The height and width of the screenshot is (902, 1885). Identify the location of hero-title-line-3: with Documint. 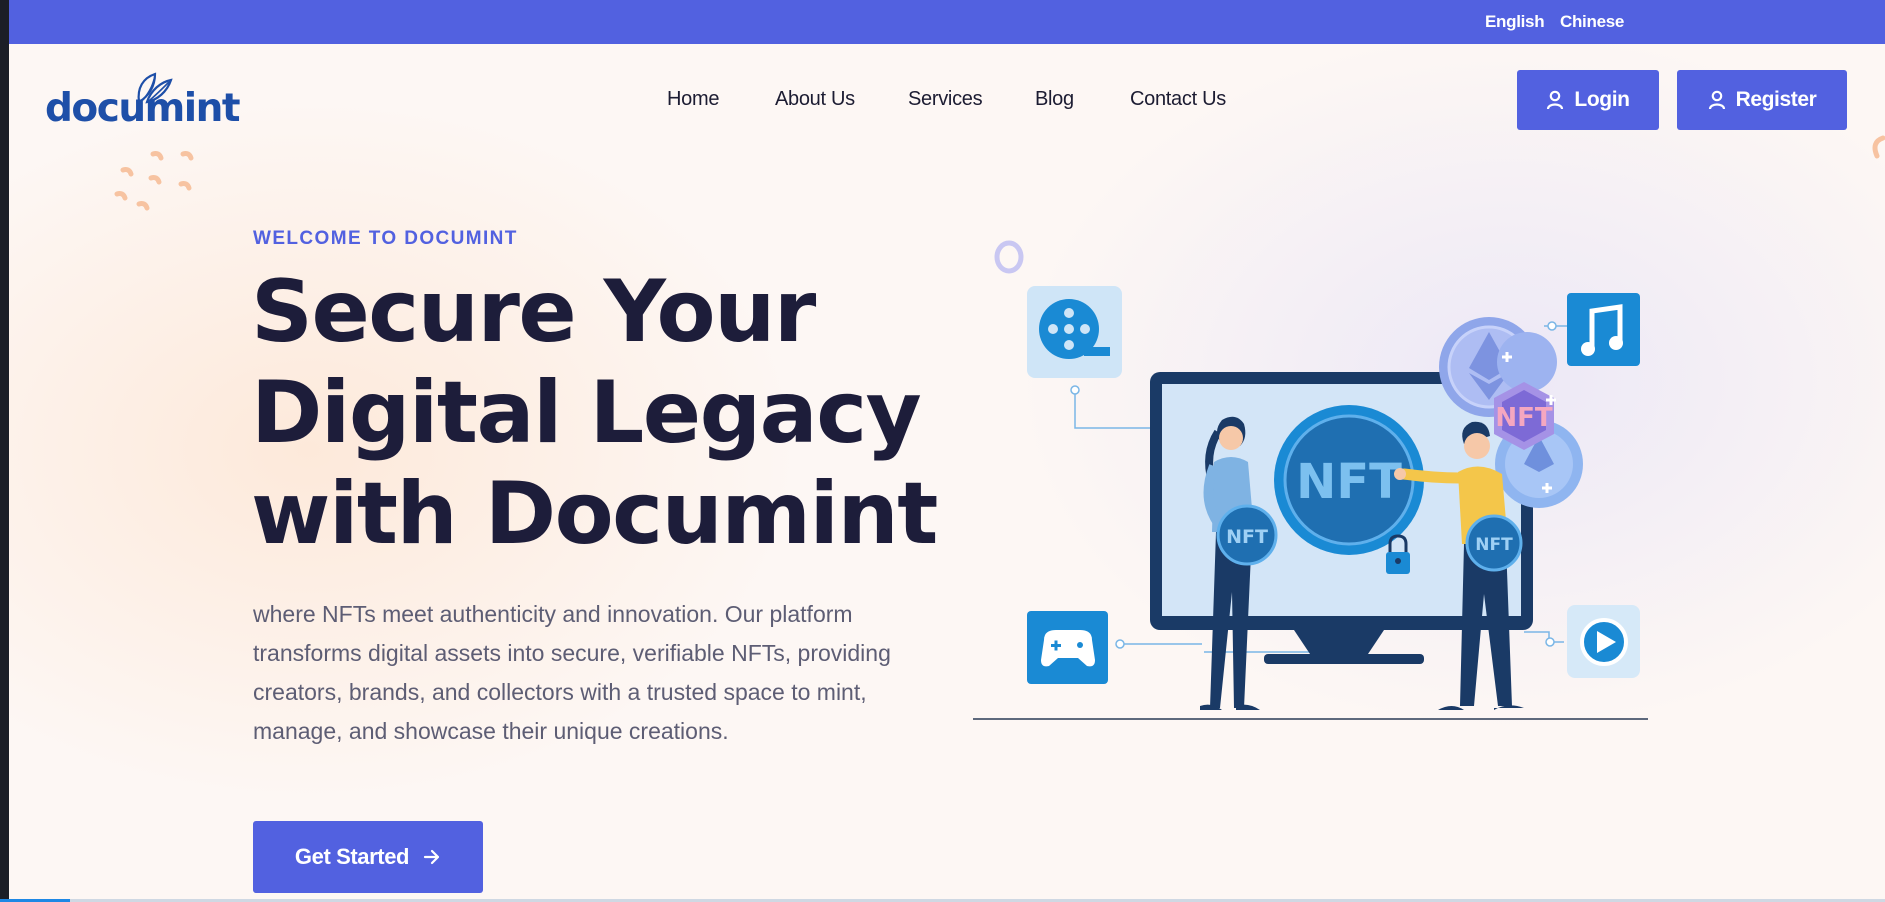
(594, 514).